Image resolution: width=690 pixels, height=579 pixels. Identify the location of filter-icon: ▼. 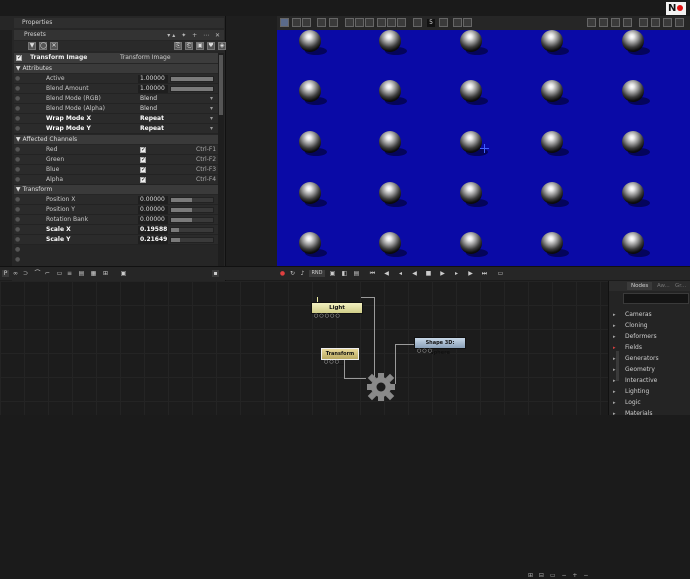
(32, 46).